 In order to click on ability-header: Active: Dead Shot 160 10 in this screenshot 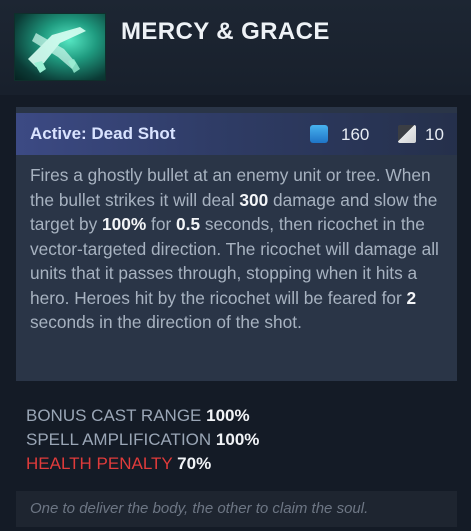, I will do `click(236, 134)`.